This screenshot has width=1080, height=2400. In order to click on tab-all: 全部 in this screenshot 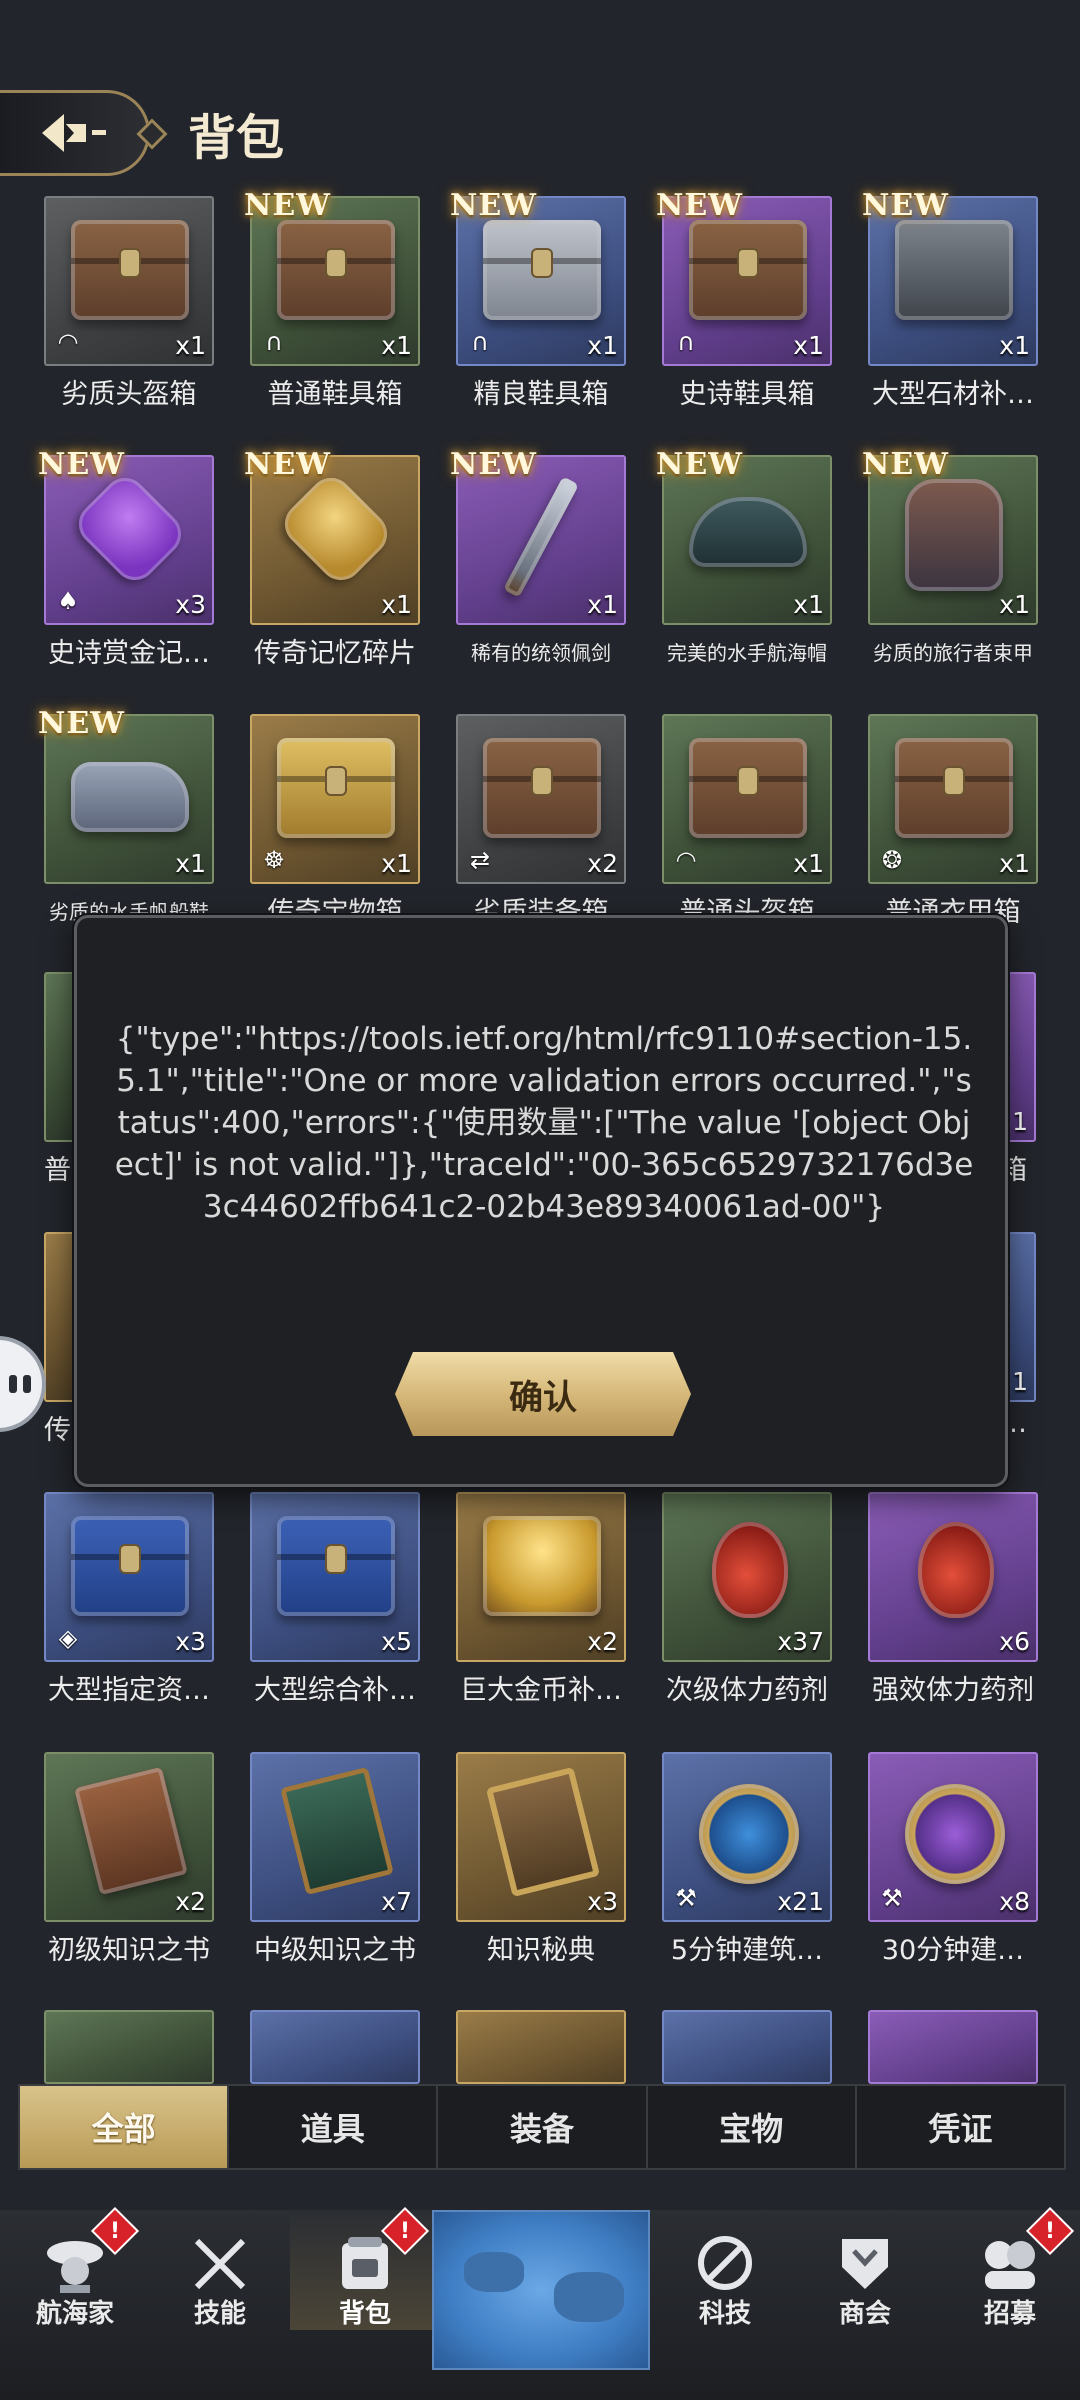, I will do `click(125, 2127)`.